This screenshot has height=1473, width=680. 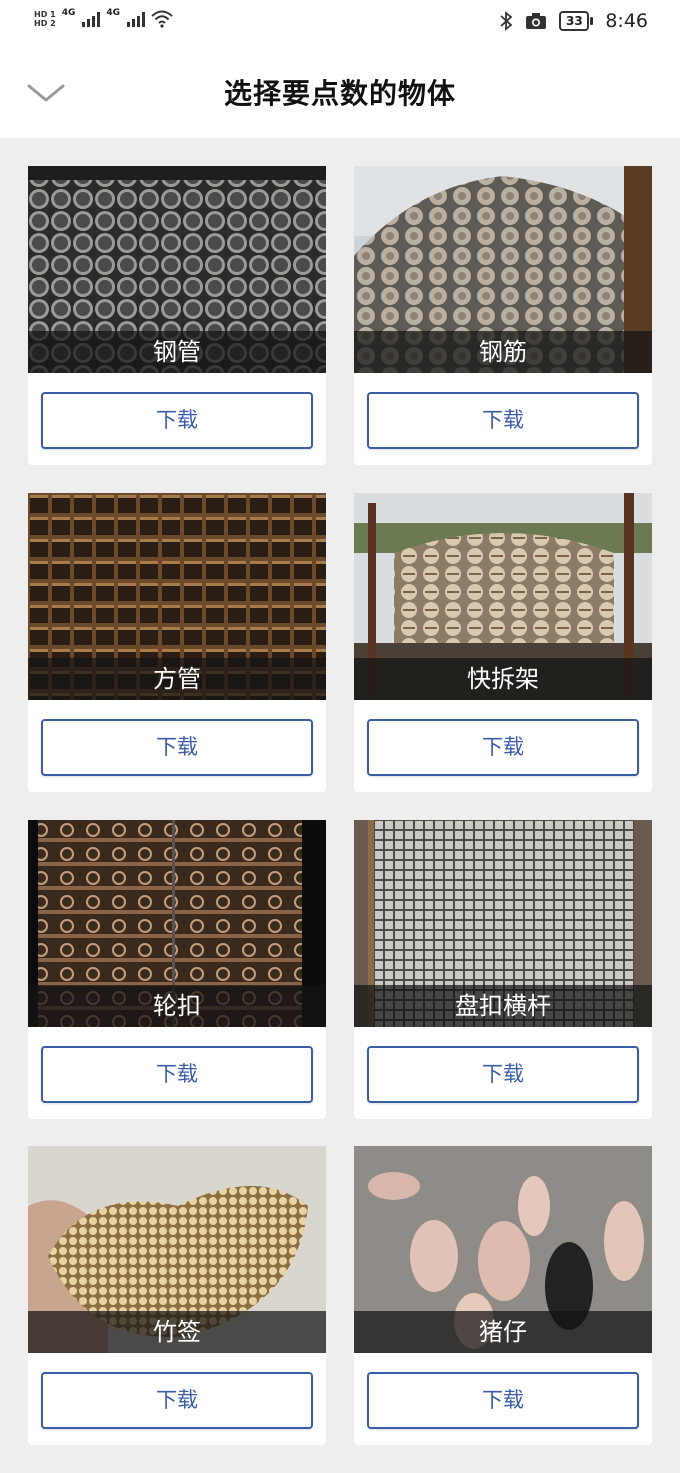 I want to click on item-card-quick-release-frame: 快拆架 下载, so click(x=503, y=642).